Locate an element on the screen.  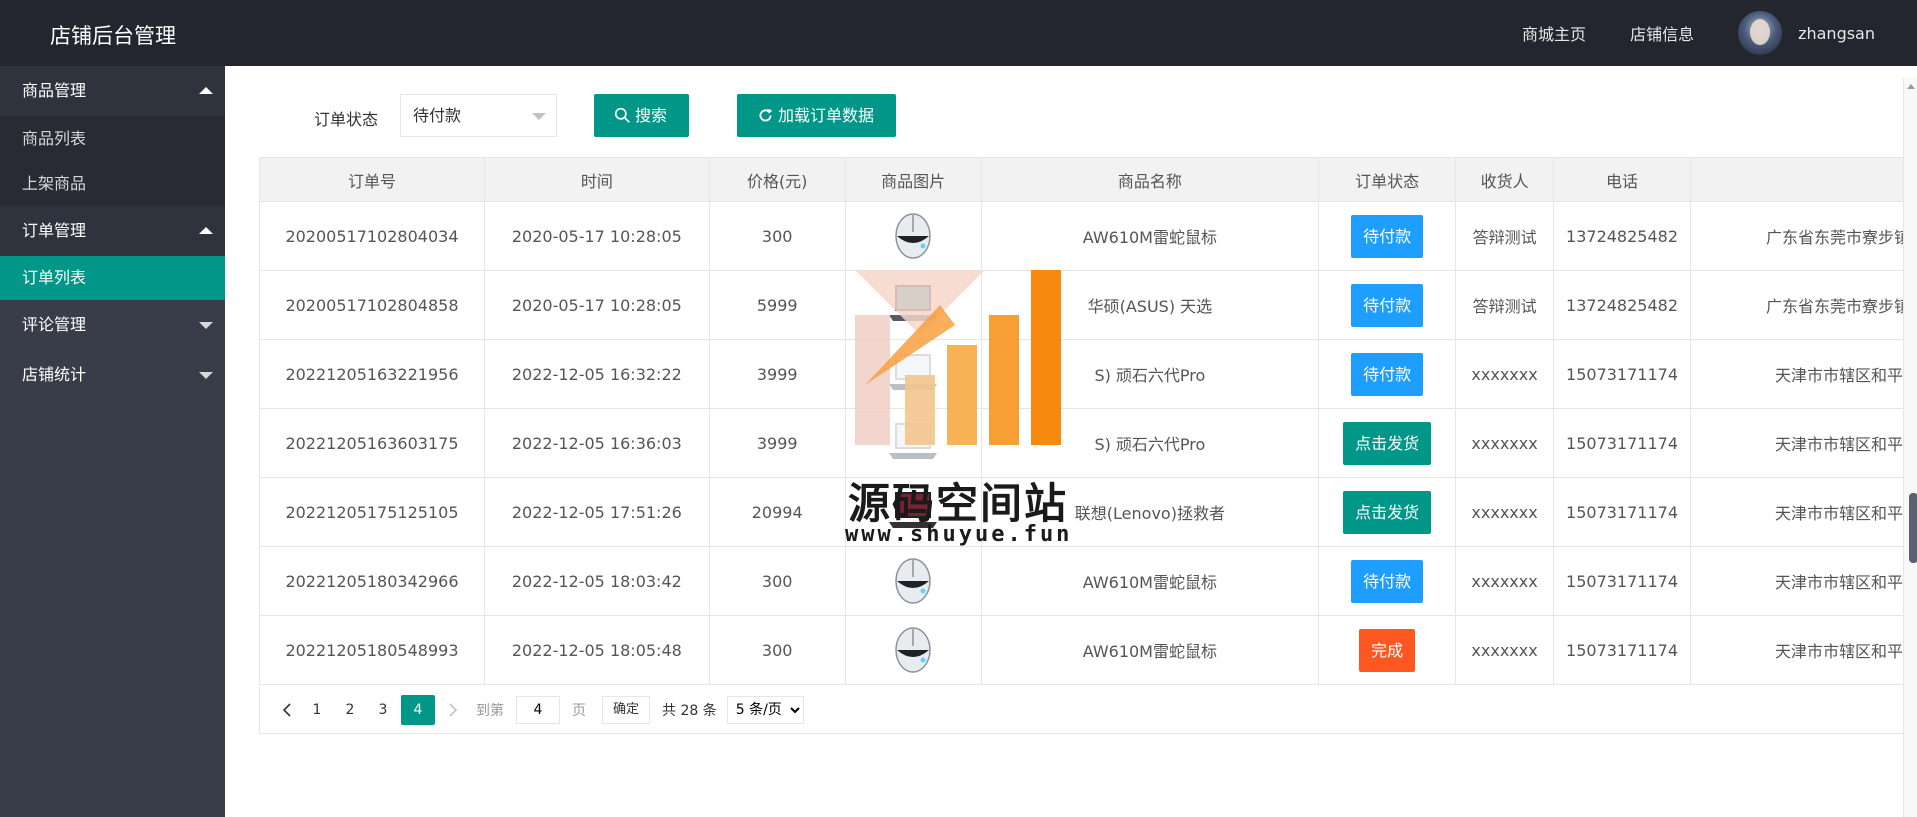
sidebar-submenu-orders: 订单列表 is located at coordinates (112, 278).